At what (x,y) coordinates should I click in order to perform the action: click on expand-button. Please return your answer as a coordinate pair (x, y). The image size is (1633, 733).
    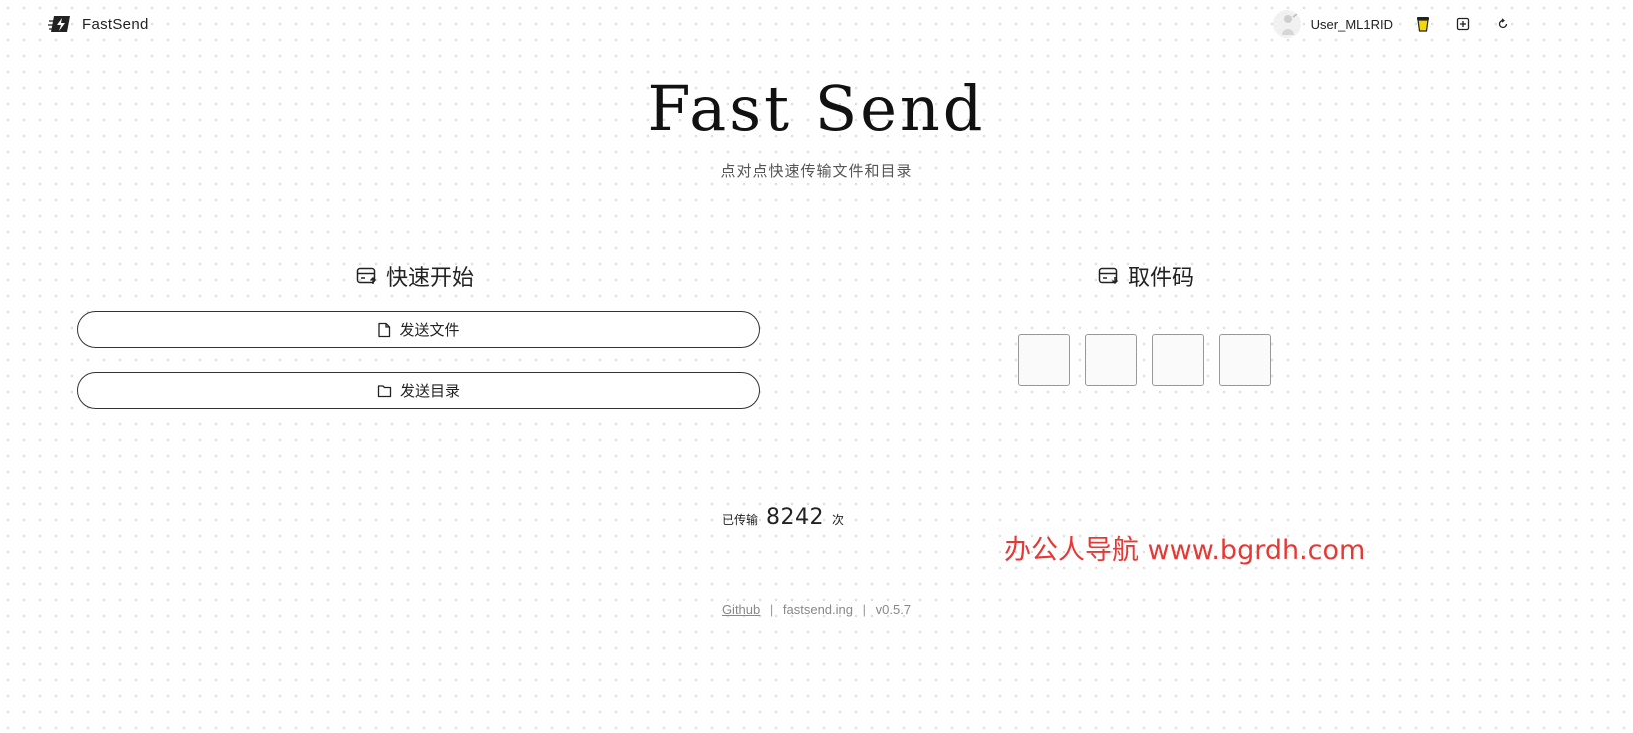
    Looking at the image, I should click on (1463, 24).